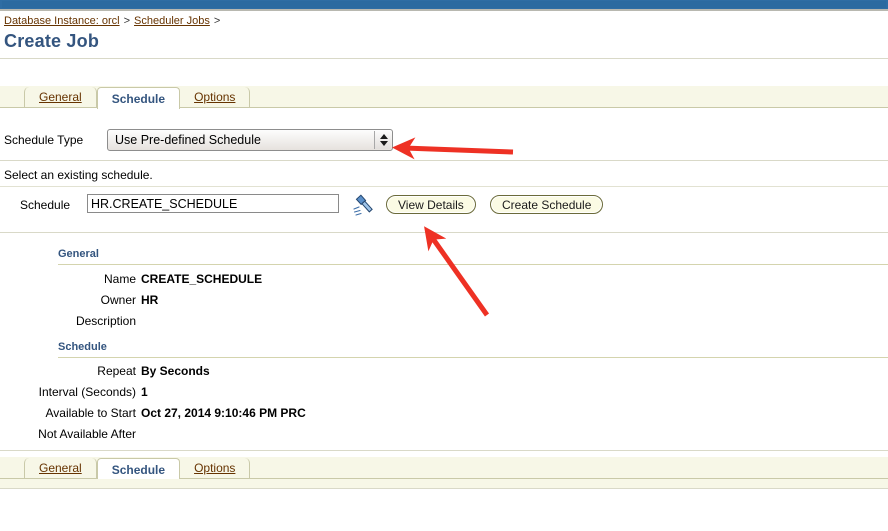  Describe the element at coordinates (444, 232) in the screenshot. I see `divider-above-details` at that location.